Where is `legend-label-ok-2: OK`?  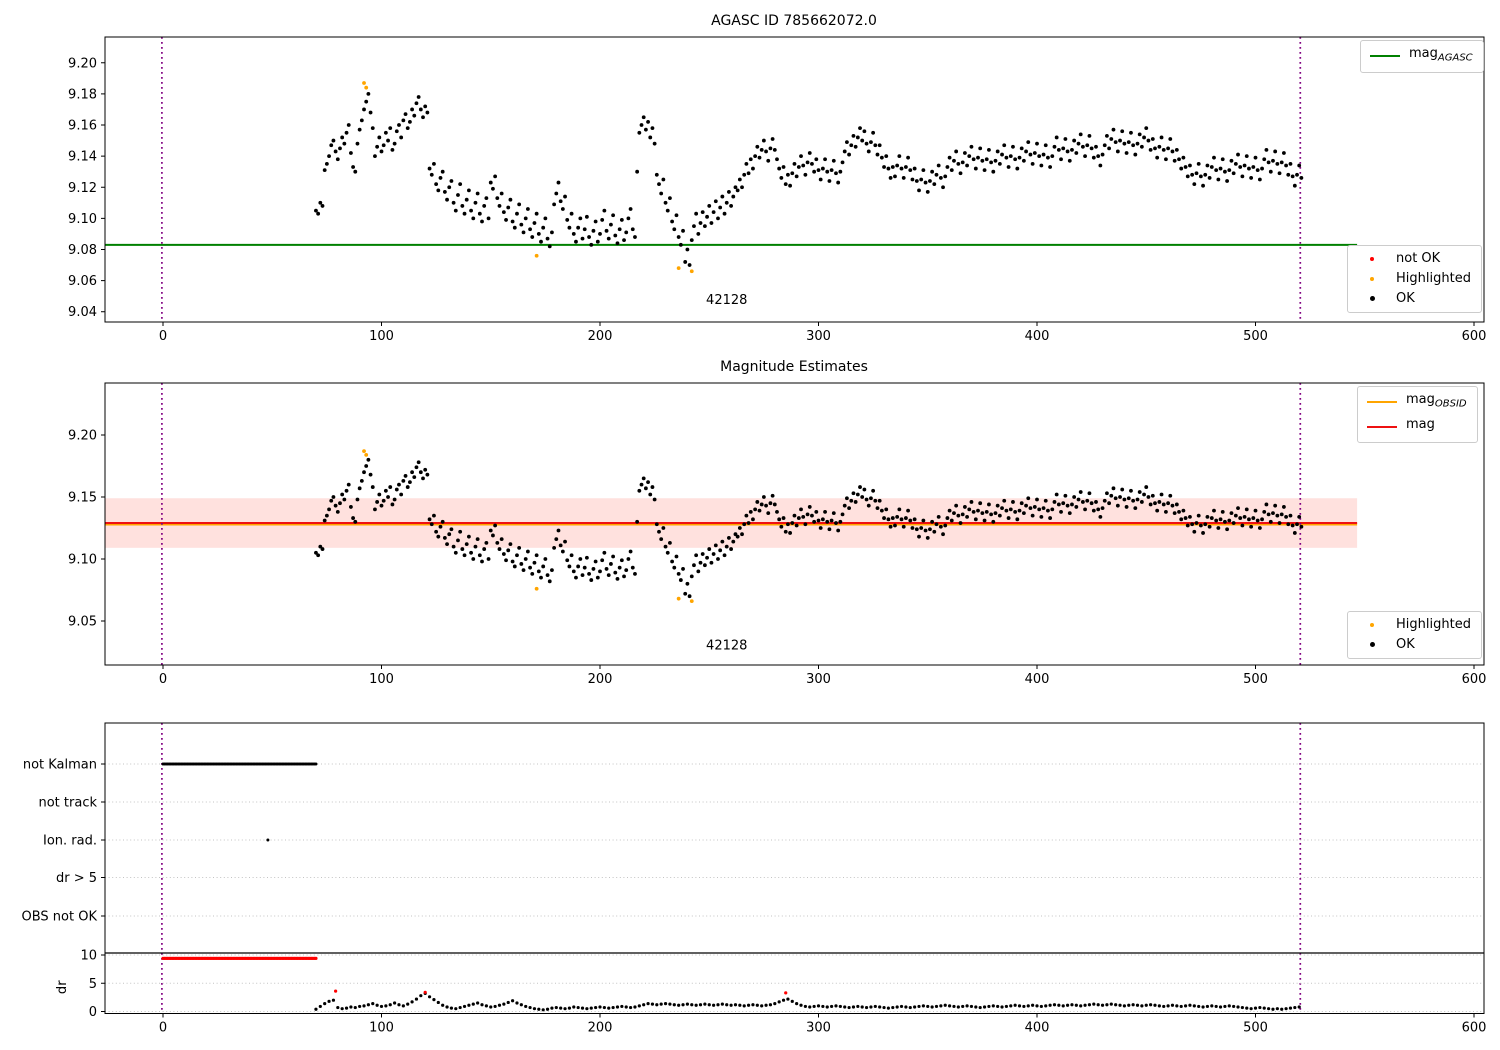 legend-label-ok-2: OK is located at coordinates (1405, 644).